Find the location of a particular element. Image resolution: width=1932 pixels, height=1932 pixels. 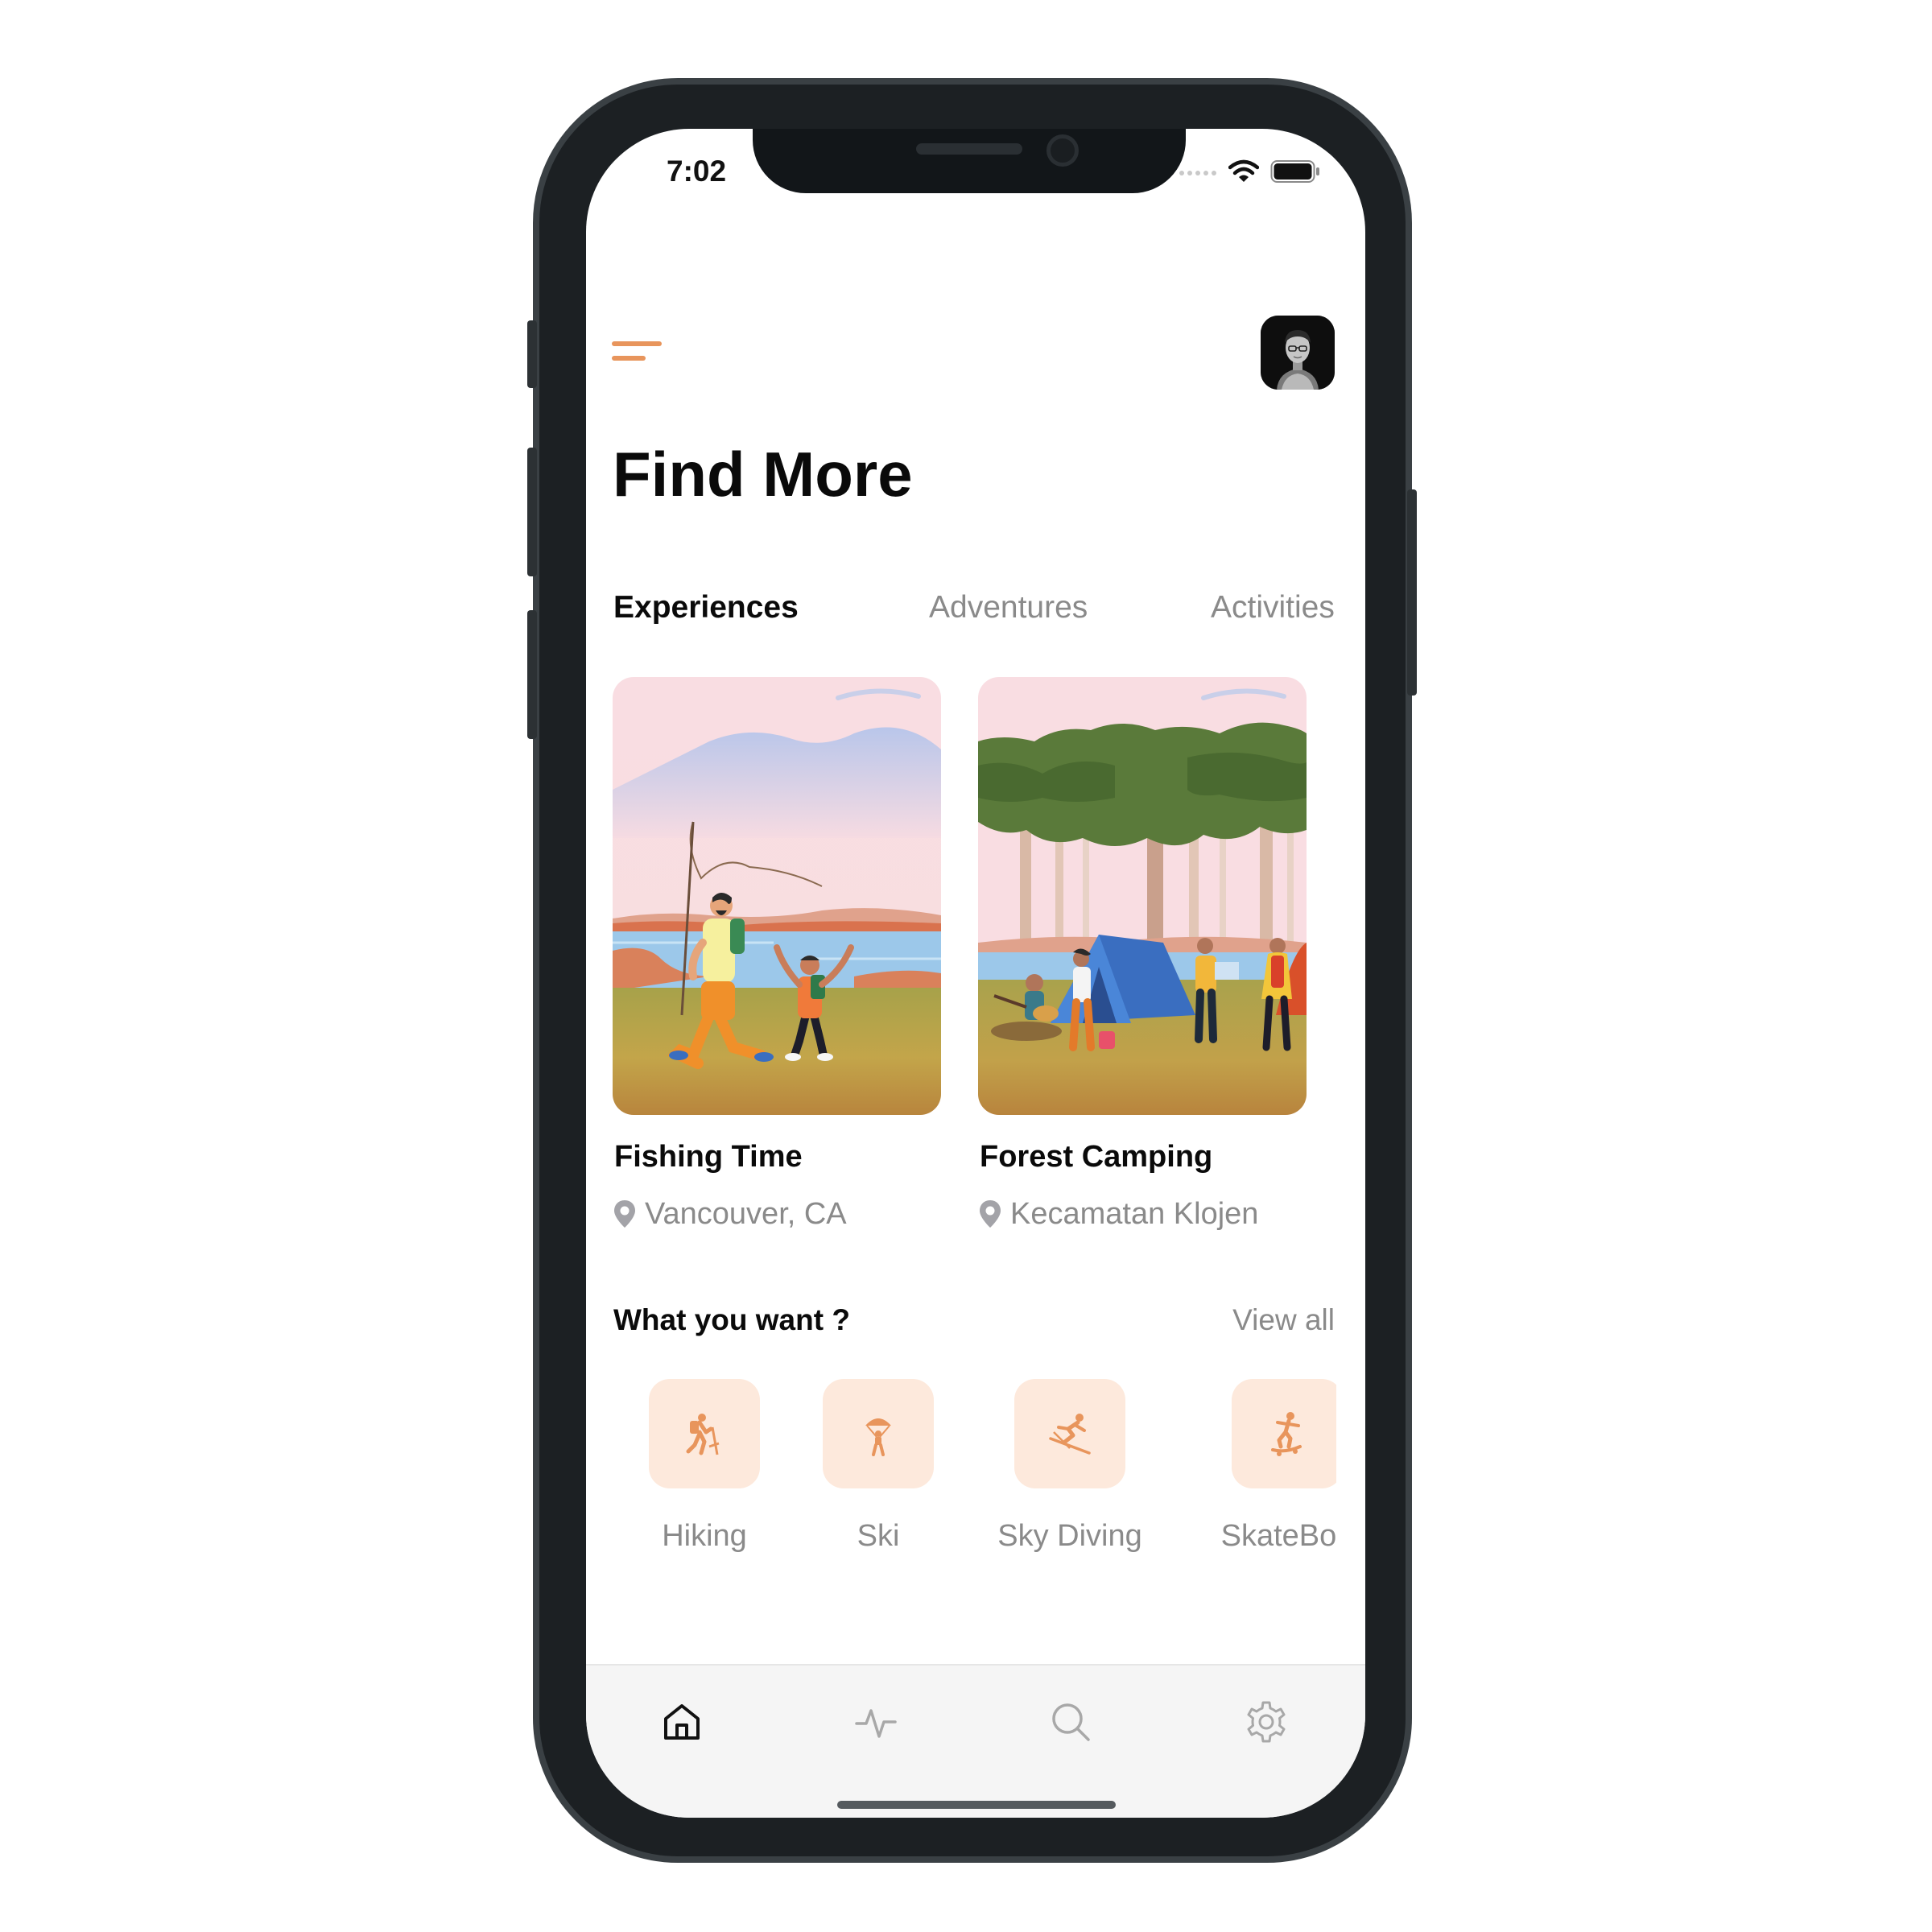

signal-icon is located at coordinates (1197, 173).